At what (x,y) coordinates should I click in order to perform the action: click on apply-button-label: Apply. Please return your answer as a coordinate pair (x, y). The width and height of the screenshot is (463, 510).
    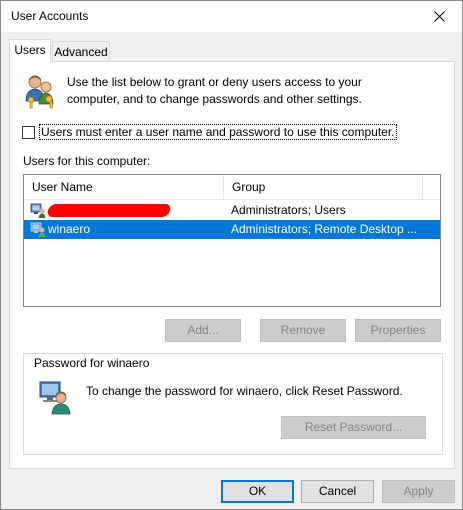
    Looking at the image, I should click on (418, 491).